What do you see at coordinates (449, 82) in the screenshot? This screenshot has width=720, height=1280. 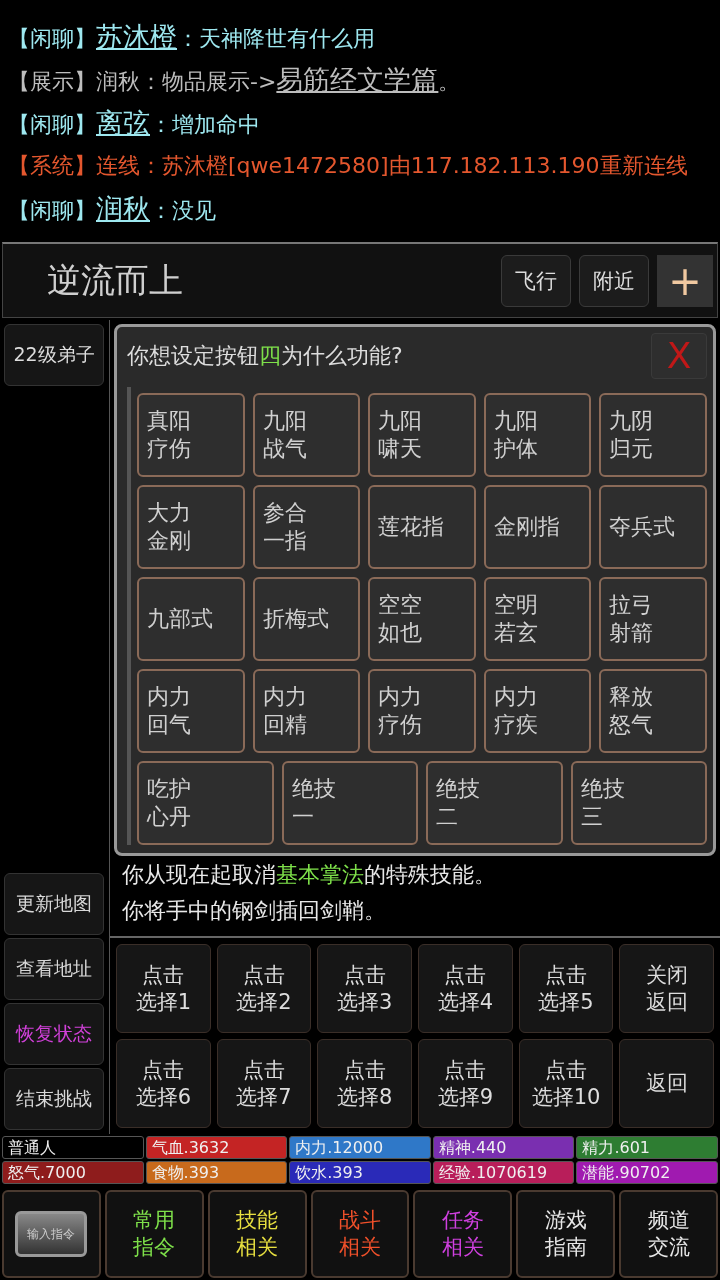 I see `chat-text: 。` at bounding box center [449, 82].